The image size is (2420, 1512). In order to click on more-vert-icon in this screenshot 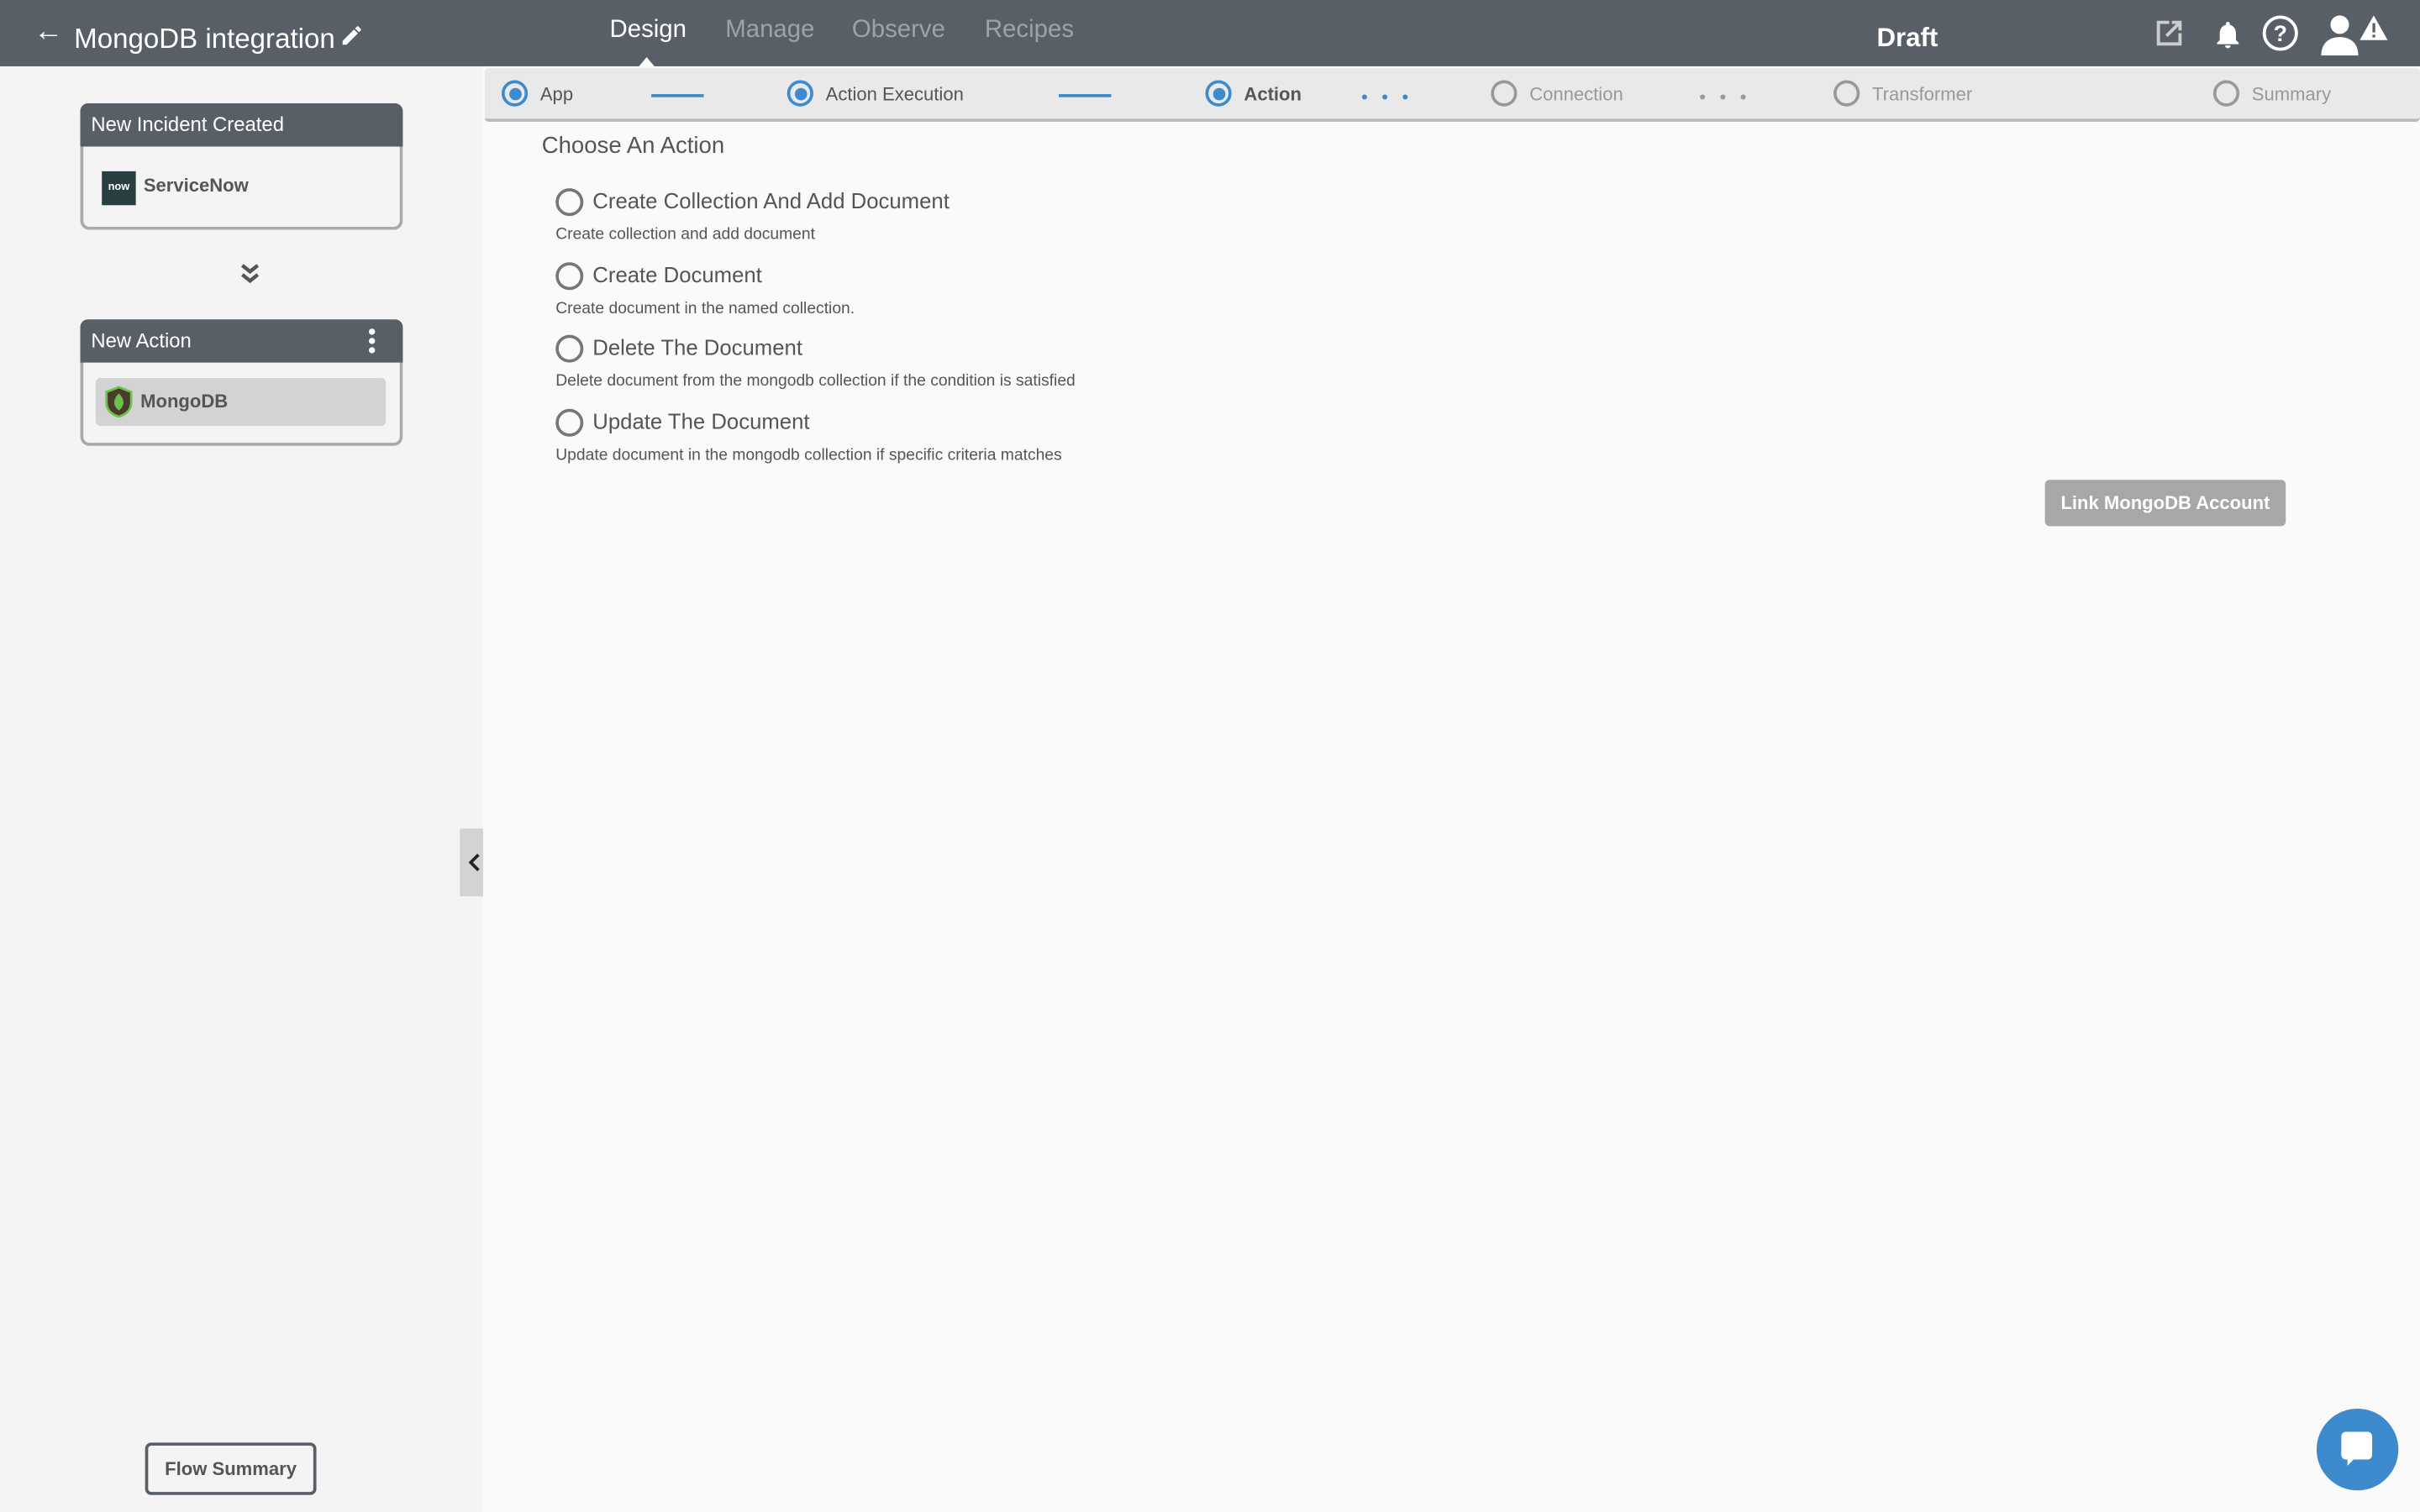, I will do `click(372, 341)`.